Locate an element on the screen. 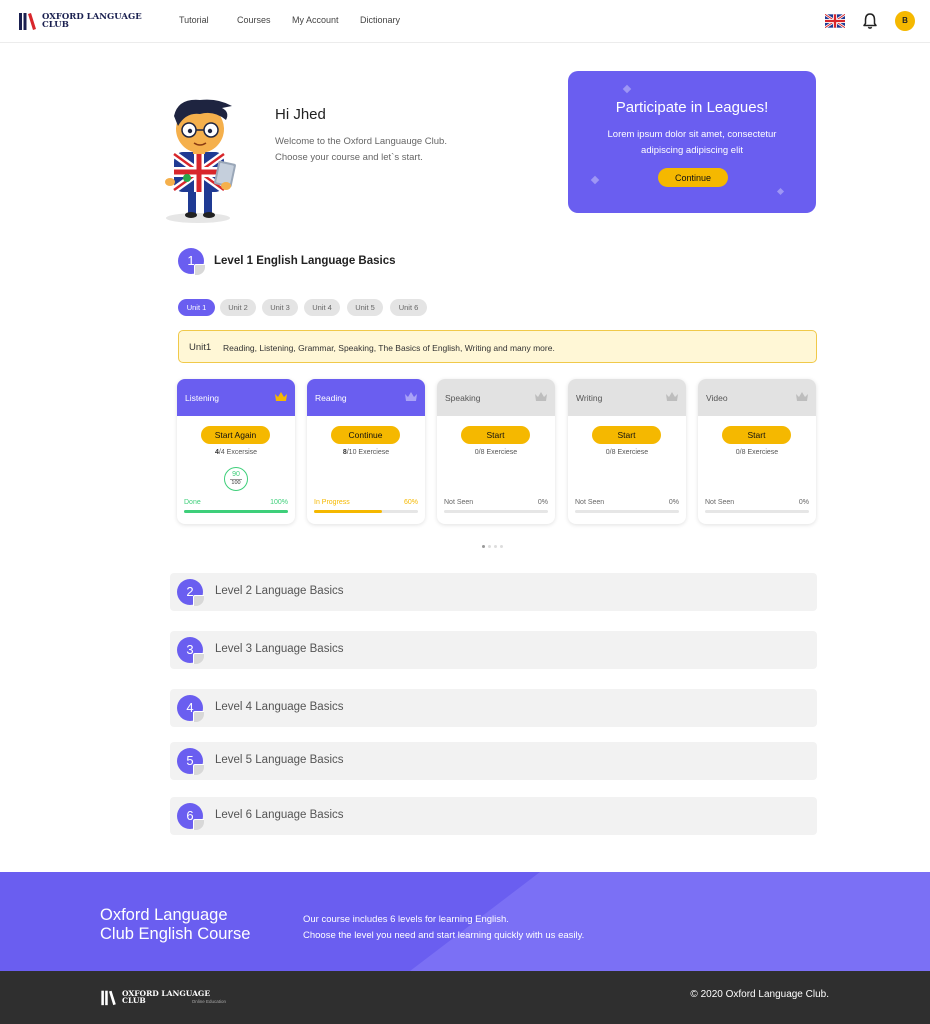  footer-logo-tagline: Online Education is located at coordinates (208, 1001).